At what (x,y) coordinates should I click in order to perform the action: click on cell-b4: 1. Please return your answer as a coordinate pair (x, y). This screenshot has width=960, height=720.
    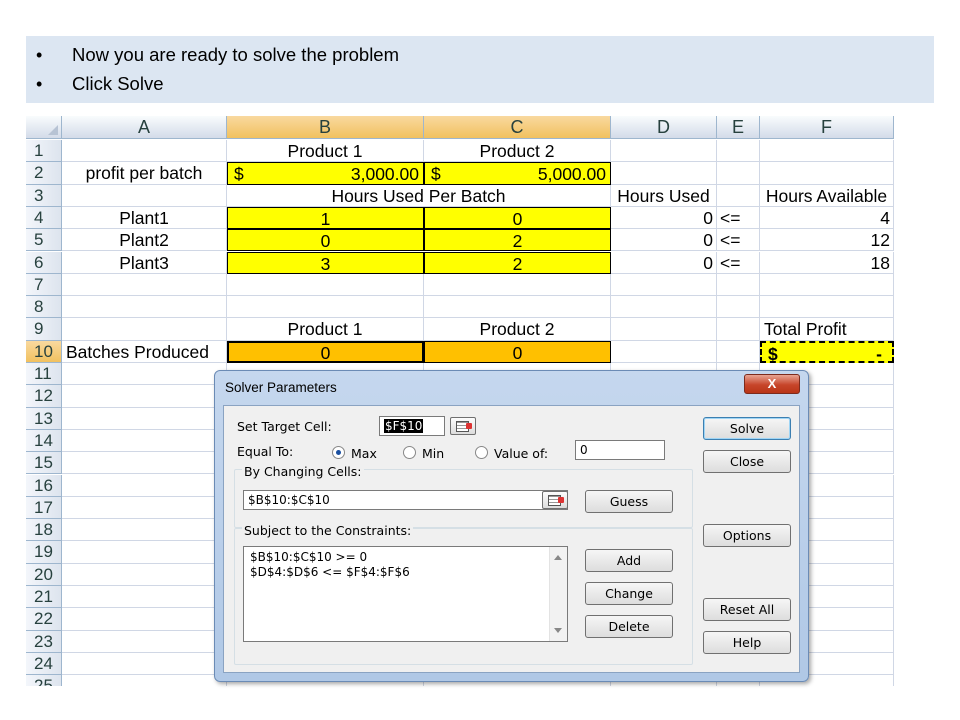
    Looking at the image, I should click on (325, 218).